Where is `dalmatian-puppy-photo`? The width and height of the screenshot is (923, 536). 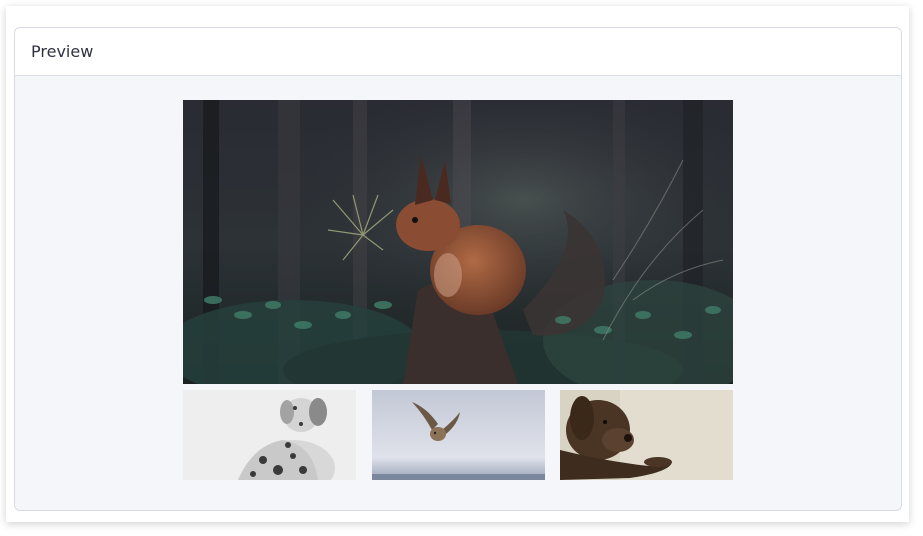 dalmatian-puppy-photo is located at coordinates (269, 435).